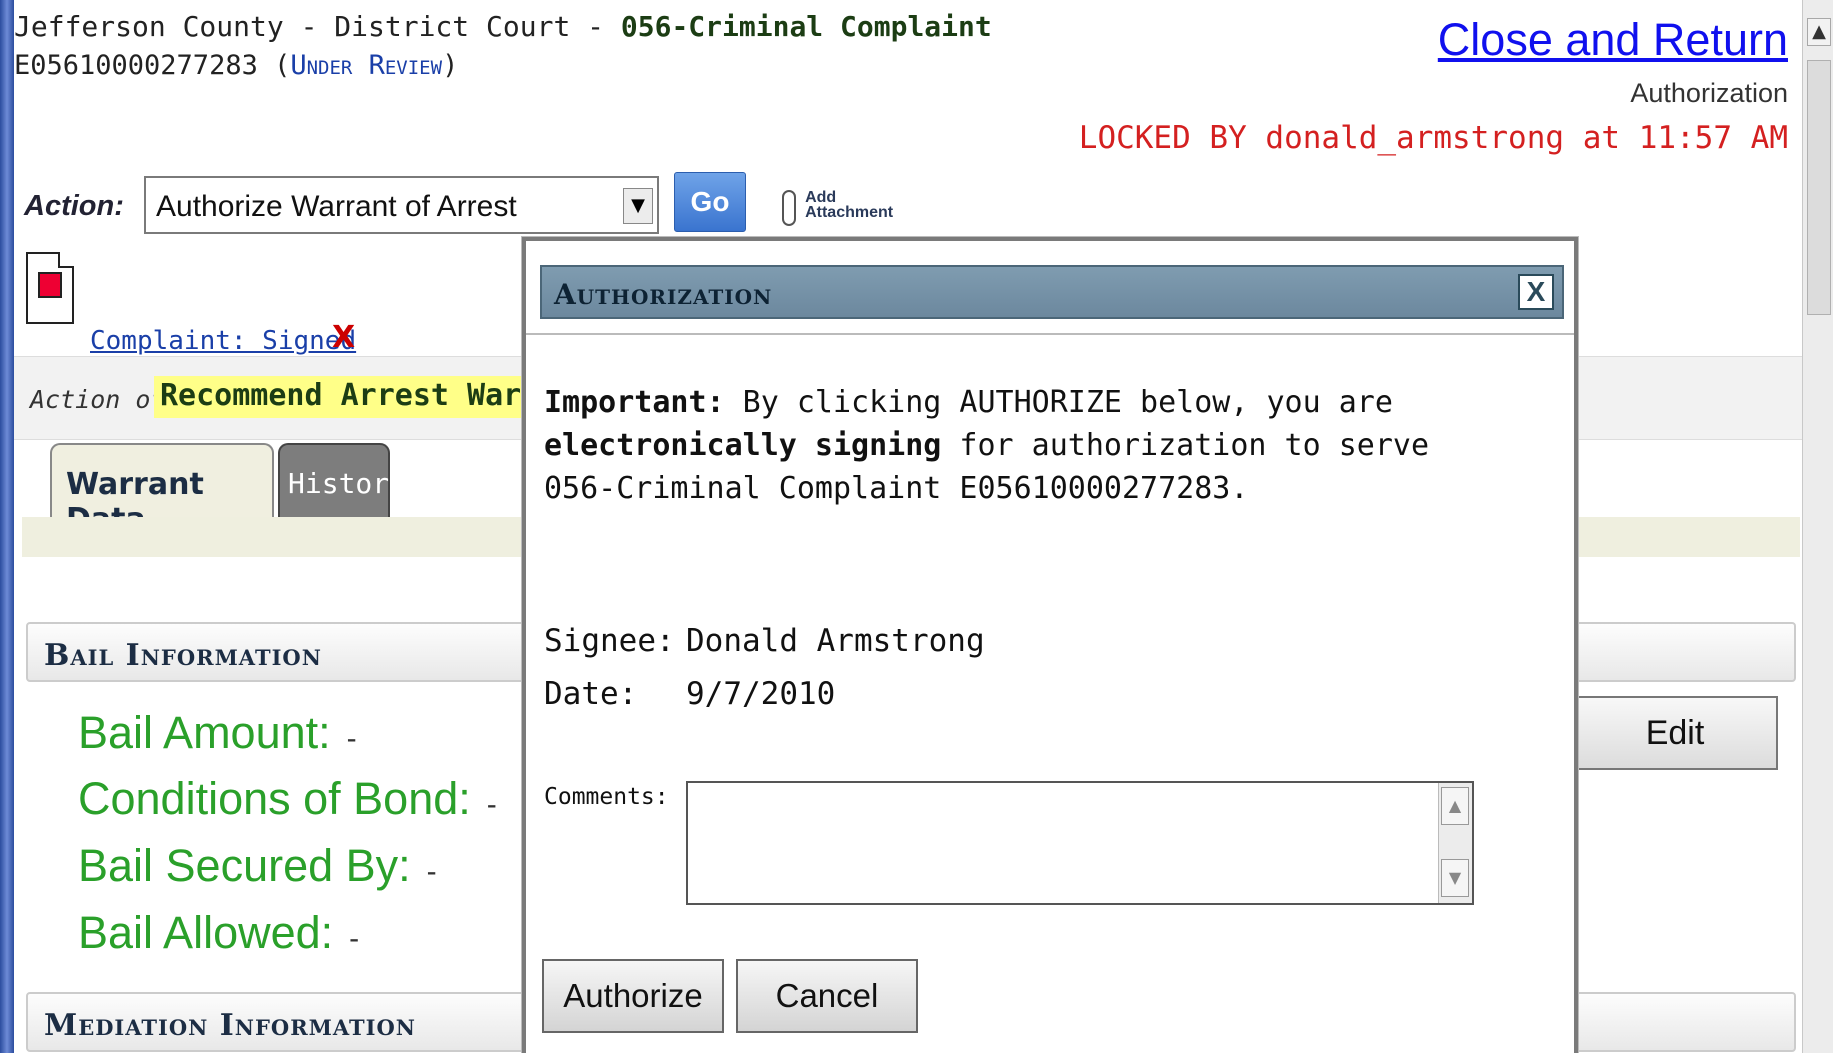  What do you see at coordinates (204, 732) in the screenshot?
I see `field-label: Bail Amount:` at bounding box center [204, 732].